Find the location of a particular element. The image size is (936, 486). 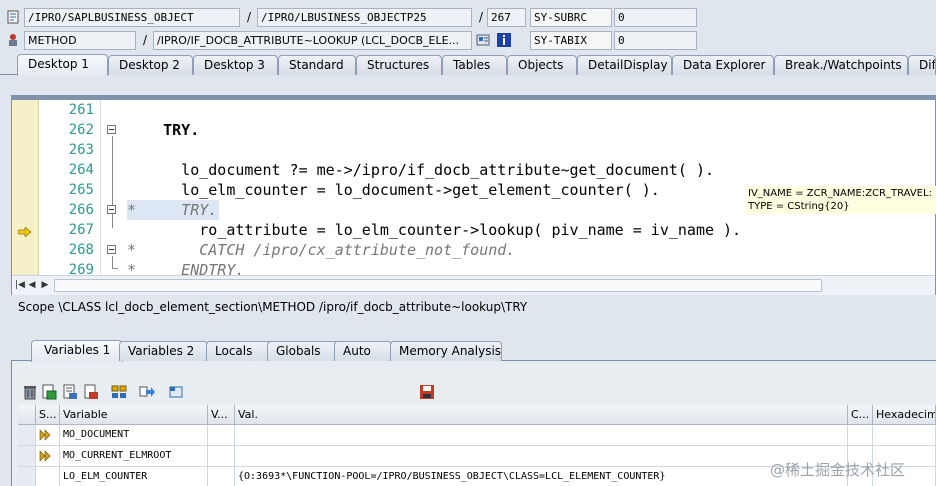

line-number: 262 is located at coordinates (81, 130).